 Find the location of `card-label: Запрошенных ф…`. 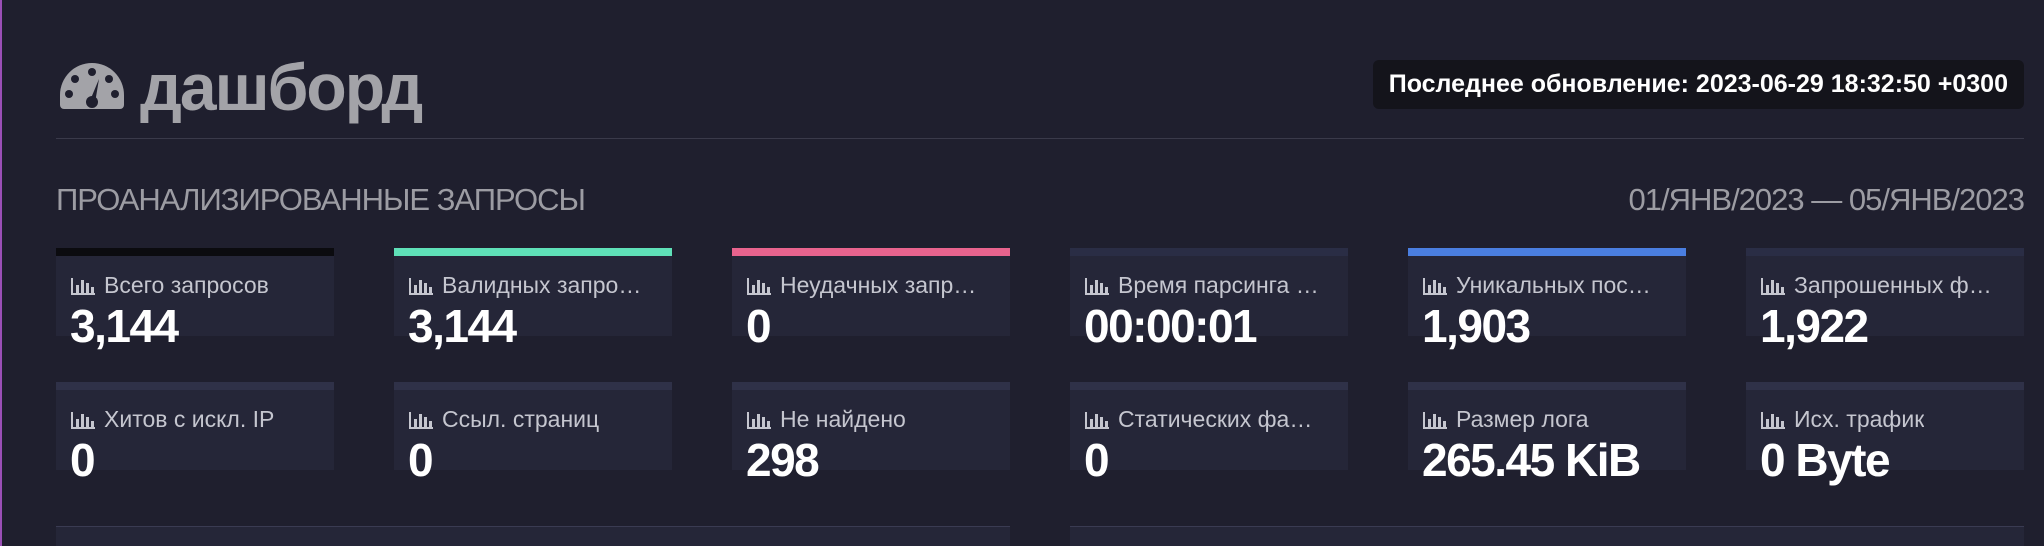

card-label: Запрошенных ф… is located at coordinates (1893, 285).